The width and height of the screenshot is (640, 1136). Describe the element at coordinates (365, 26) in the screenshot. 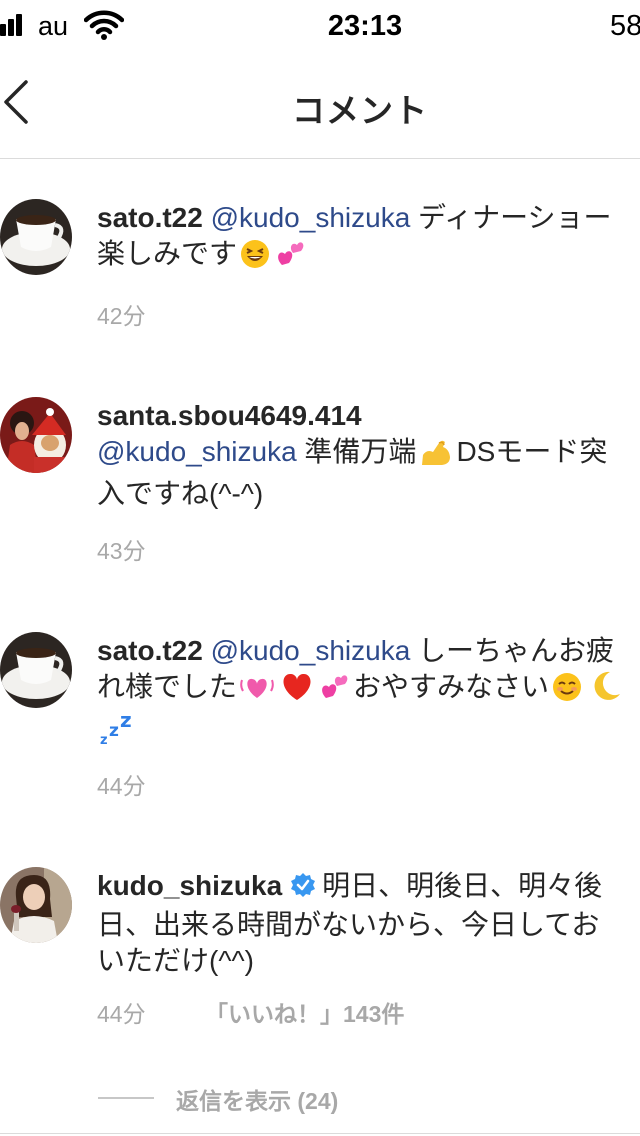

I see `status-time: 23:13` at that location.